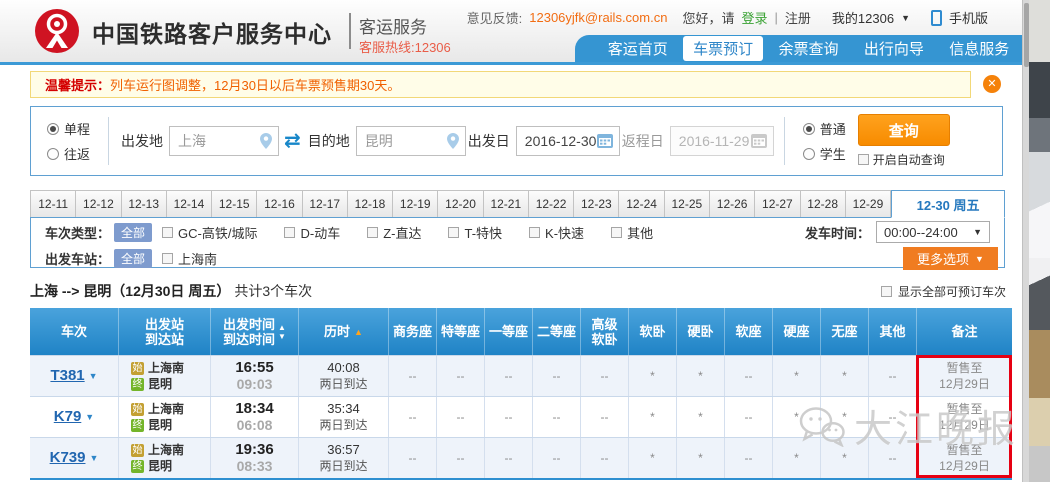 The width and height of the screenshot is (1050, 482). I want to click on col-header: 特等座, so click(460, 331).